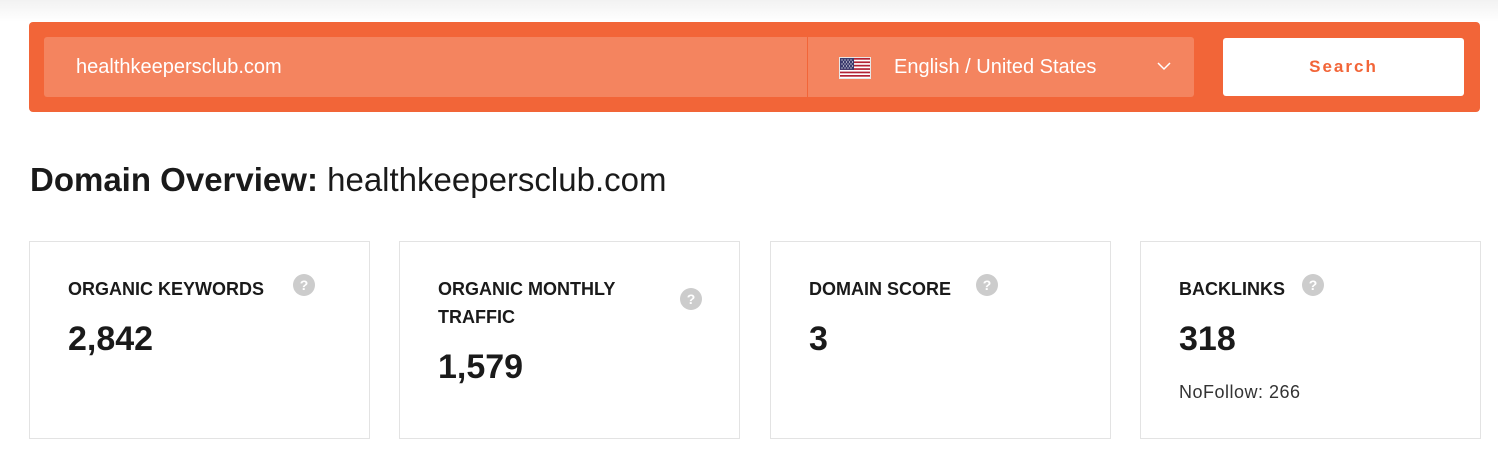 This screenshot has width=1498, height=469. What do you see at coordinates (527, 289) in the screenshot?
I see `card-label-line1: ORGANIC MONTHLY` at bounding box center [527, 289].